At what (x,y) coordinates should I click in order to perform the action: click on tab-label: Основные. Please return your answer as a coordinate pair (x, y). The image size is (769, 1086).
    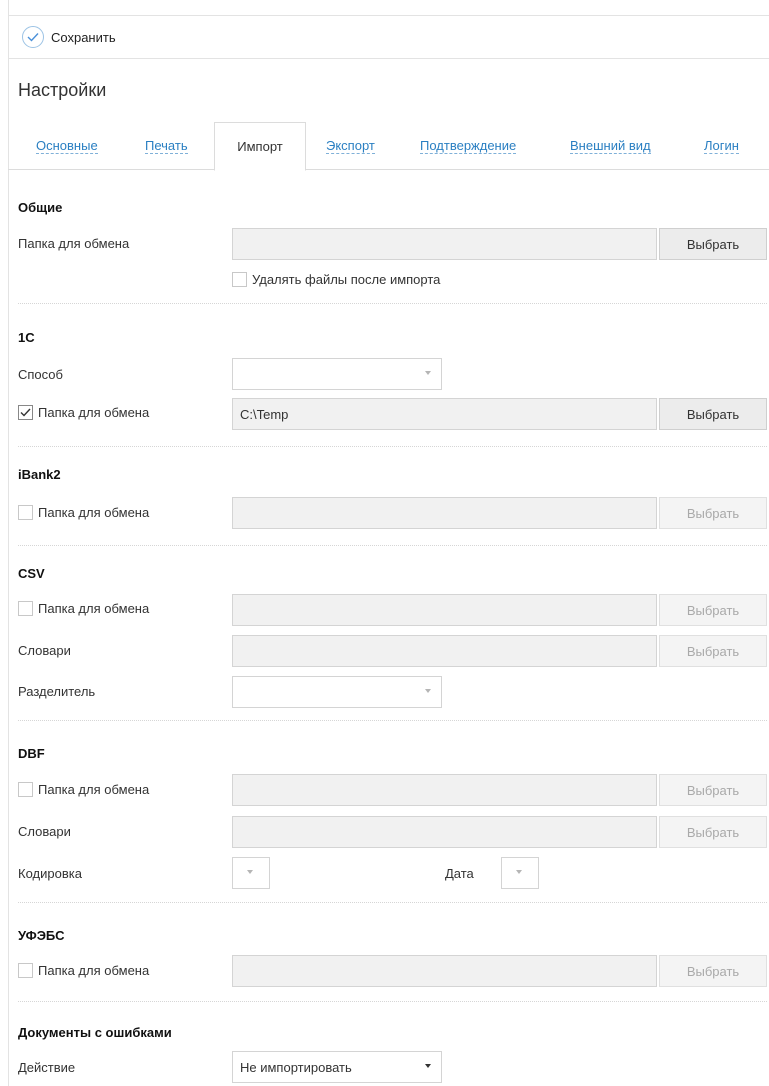
    Looking at the image, I should click on (67, 145).